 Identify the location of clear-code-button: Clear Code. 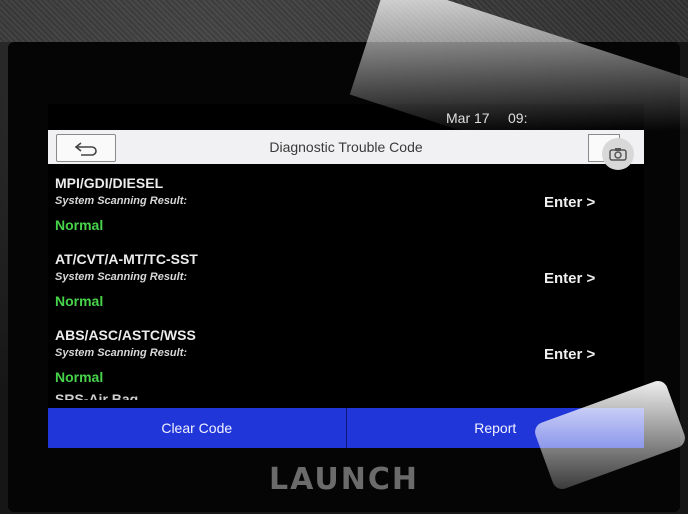
(197, 428).